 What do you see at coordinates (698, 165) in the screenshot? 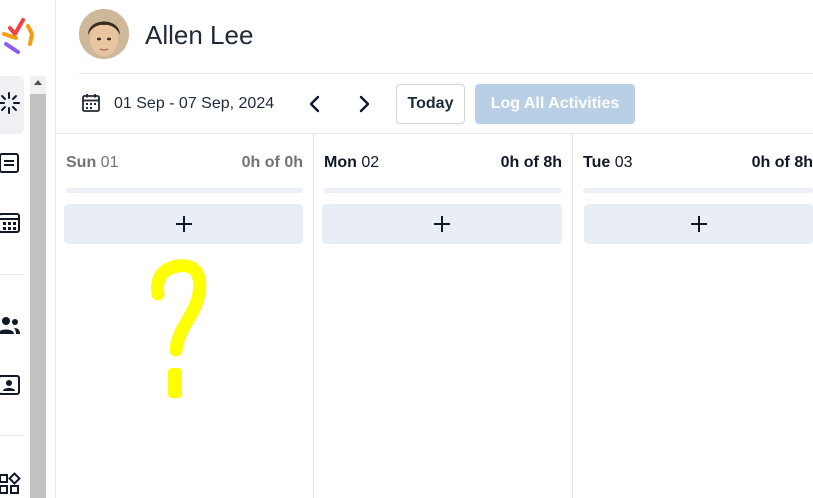
I see `day-header: Tue 03 0h of 8h` at bounding box center [698, 165].